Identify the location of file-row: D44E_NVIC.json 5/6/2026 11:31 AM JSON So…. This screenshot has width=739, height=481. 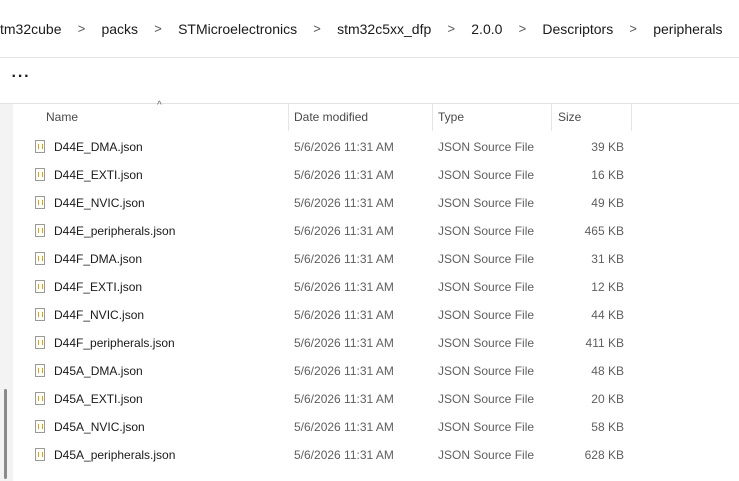
(385, 203).